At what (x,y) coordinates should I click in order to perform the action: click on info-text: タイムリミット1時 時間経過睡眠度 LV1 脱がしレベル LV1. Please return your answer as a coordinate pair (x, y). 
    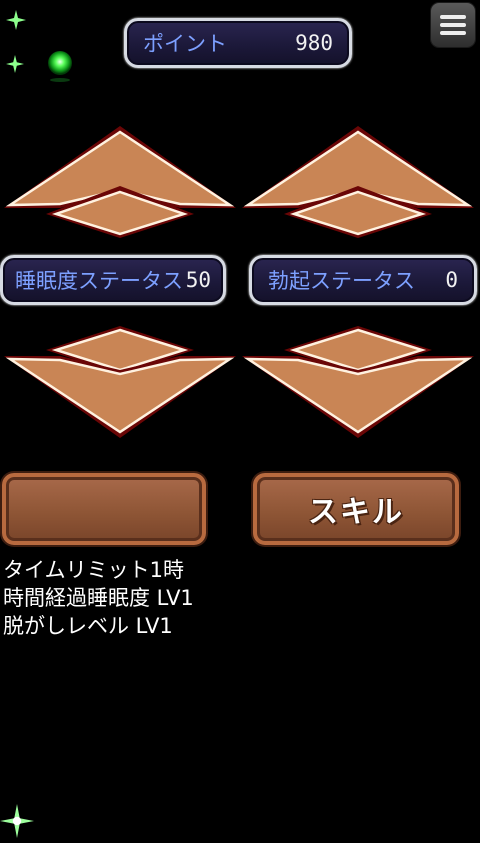
    Looking at the image, I should click on (98, 598).